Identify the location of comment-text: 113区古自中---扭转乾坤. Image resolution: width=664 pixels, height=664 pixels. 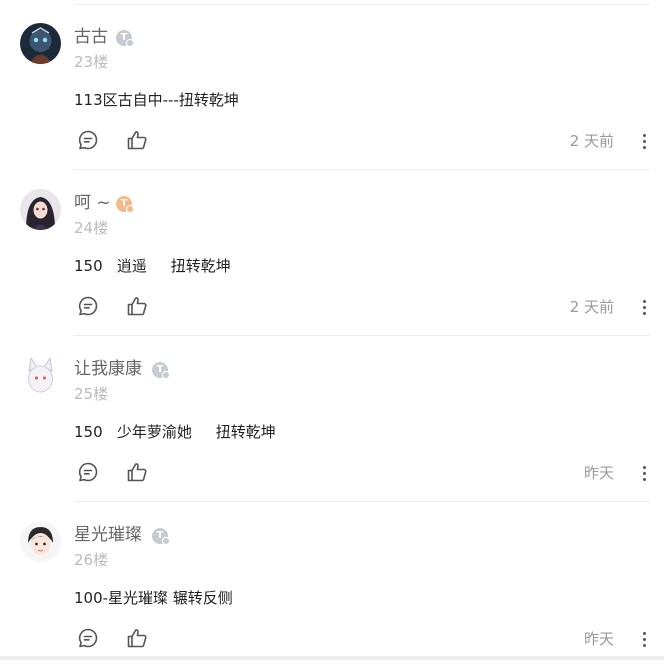
(156, 100).